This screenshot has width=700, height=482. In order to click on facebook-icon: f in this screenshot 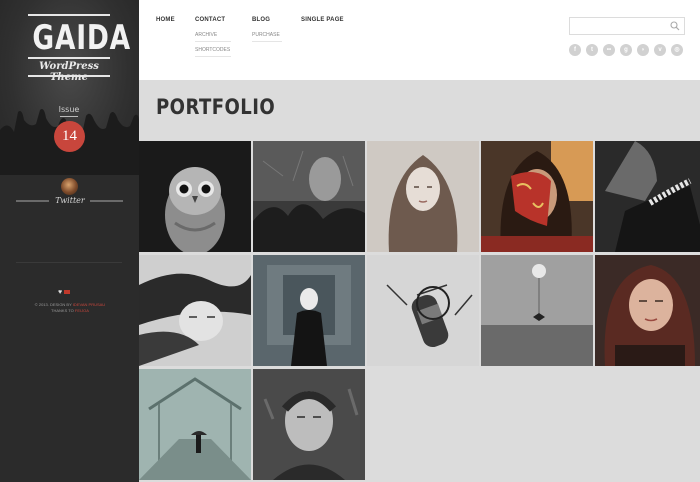, I will do `click(575, 50)`.